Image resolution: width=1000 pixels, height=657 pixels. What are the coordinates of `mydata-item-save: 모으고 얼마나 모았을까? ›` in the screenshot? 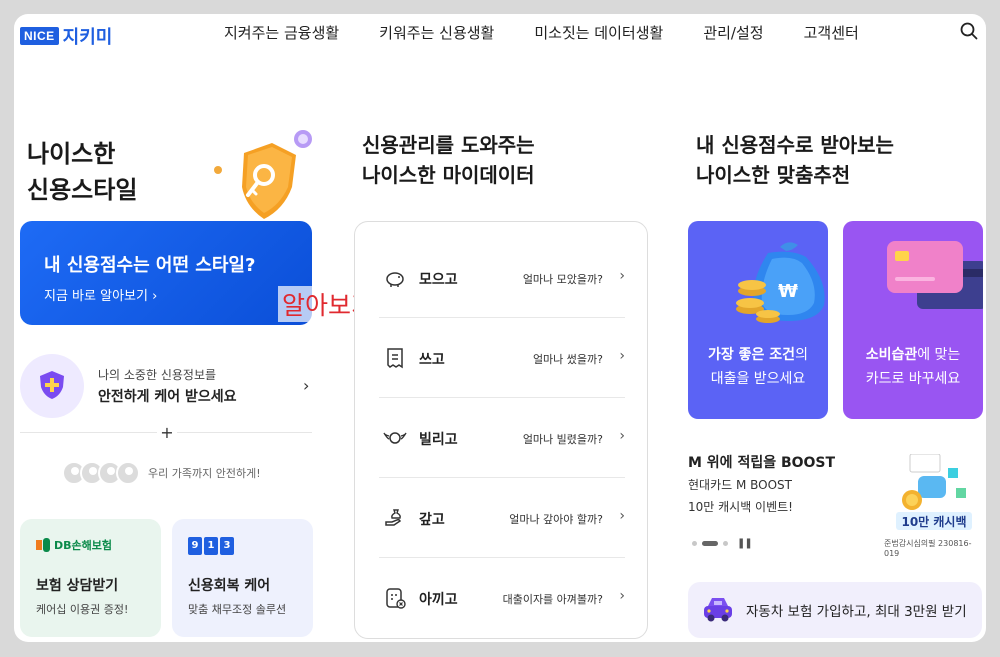 It's located at (502, 278).